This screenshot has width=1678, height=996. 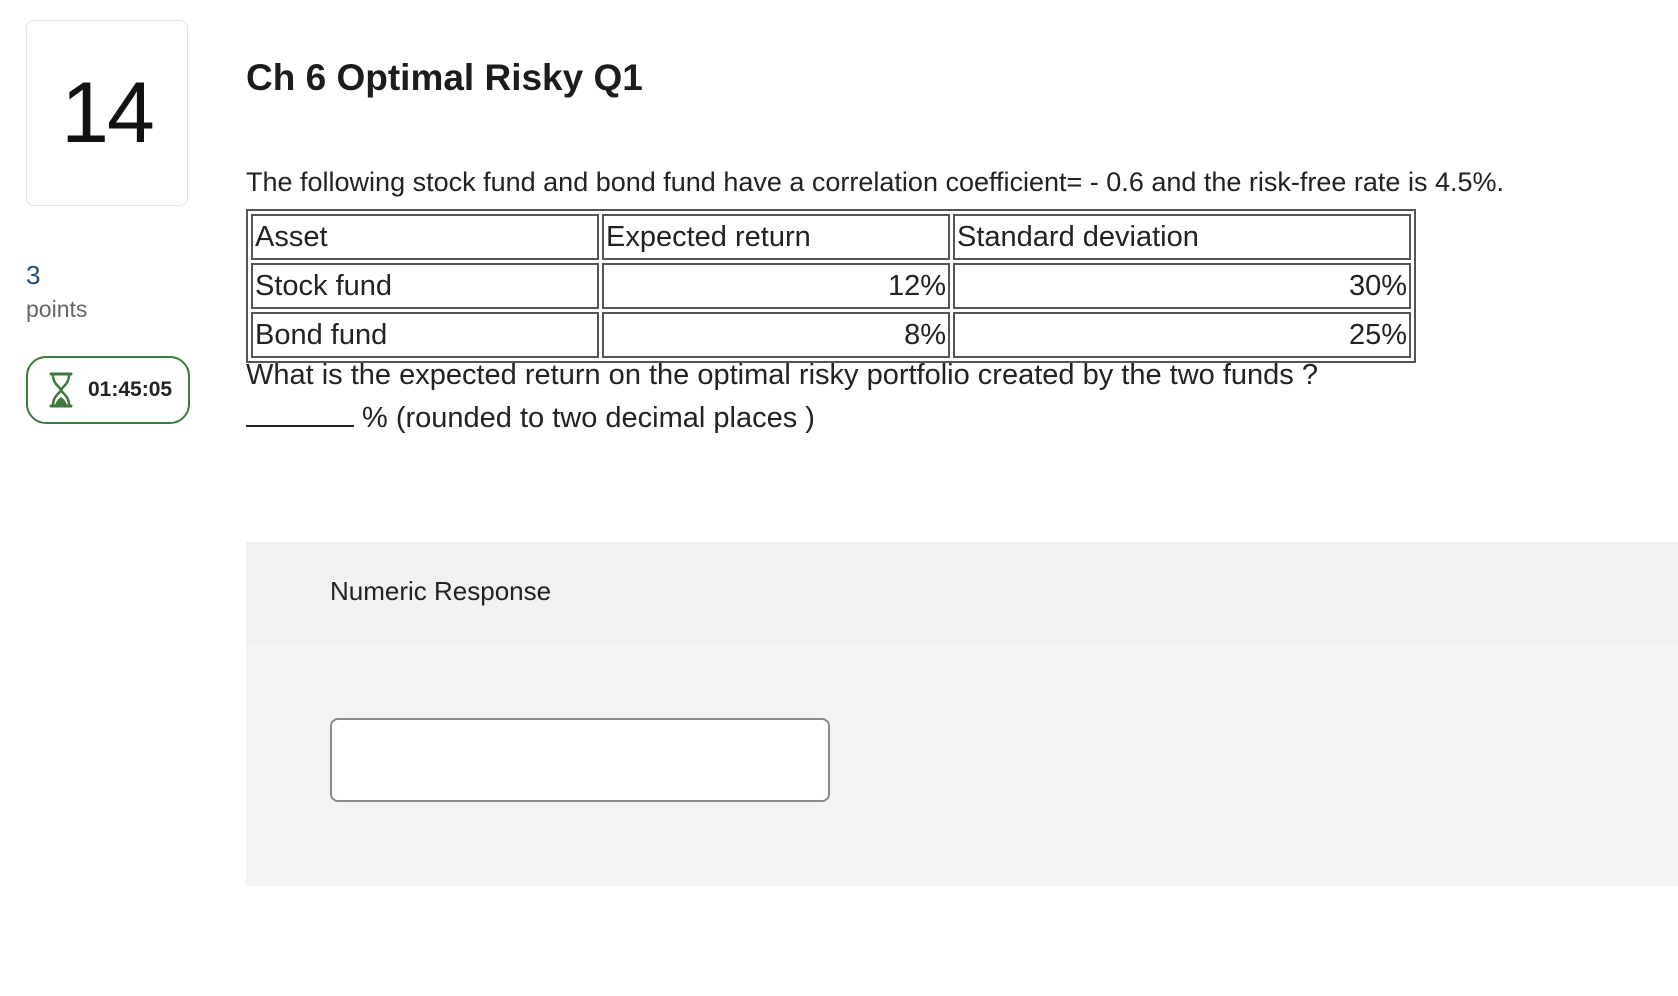 I want to click on table-row: Bond fund 8% 25%, so click(x=831, y=335).